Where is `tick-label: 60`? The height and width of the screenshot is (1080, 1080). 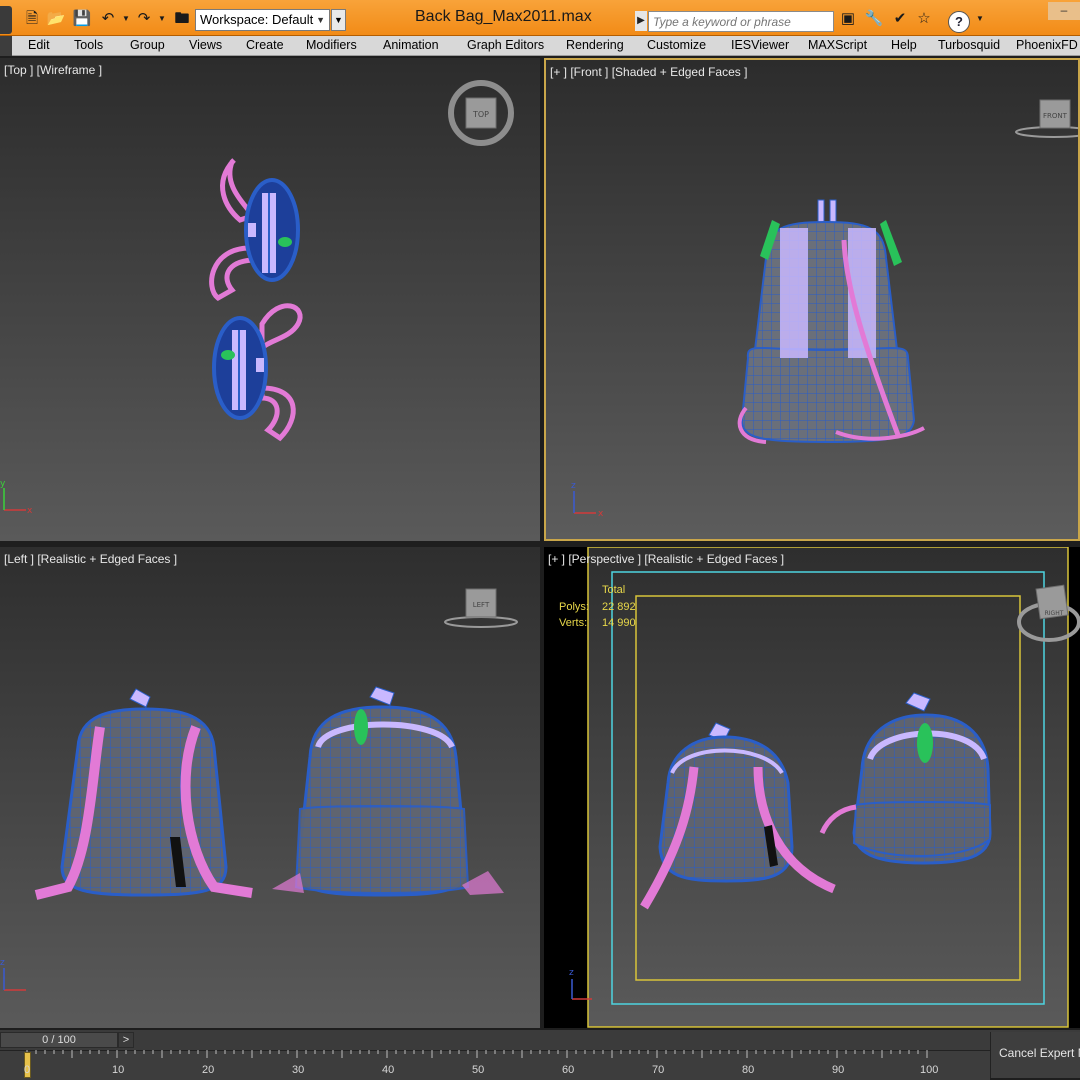
tick-label: 60 is located at coordinates (568, 1070).